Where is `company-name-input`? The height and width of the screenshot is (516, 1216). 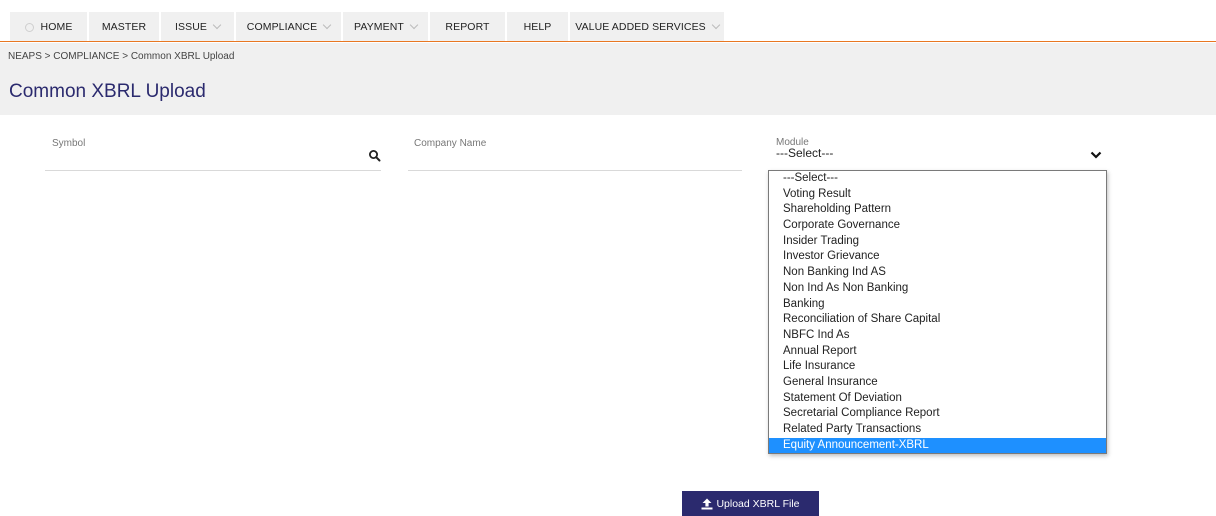
company-name-input is located at coordinates (575, 170).